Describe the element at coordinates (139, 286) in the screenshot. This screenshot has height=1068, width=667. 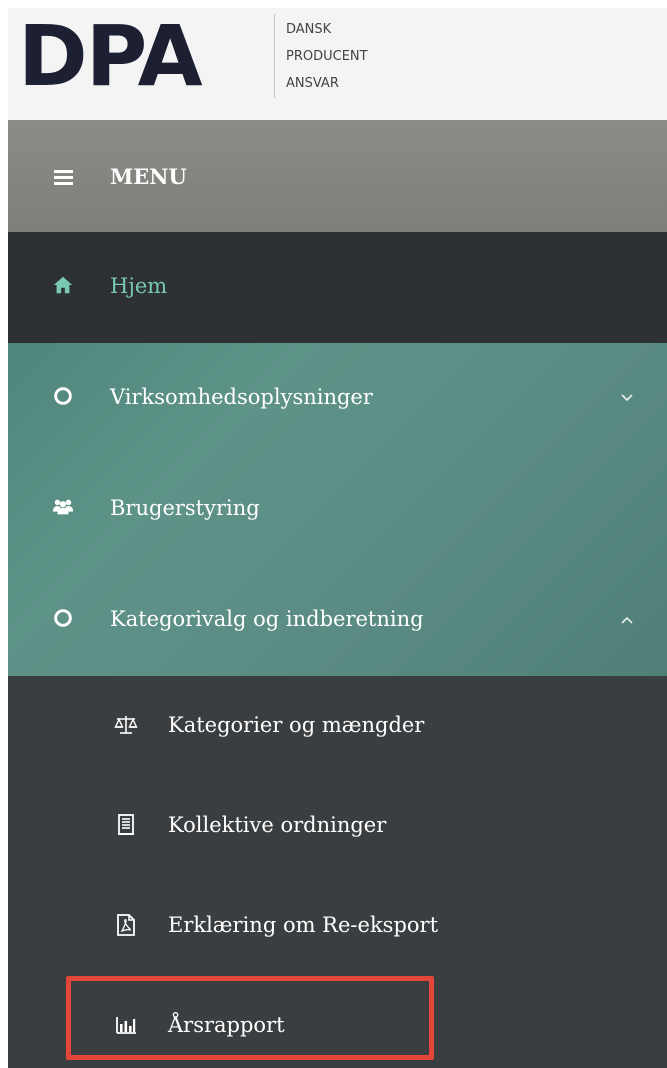
I see `nav-item-label: Hjem` at that location.